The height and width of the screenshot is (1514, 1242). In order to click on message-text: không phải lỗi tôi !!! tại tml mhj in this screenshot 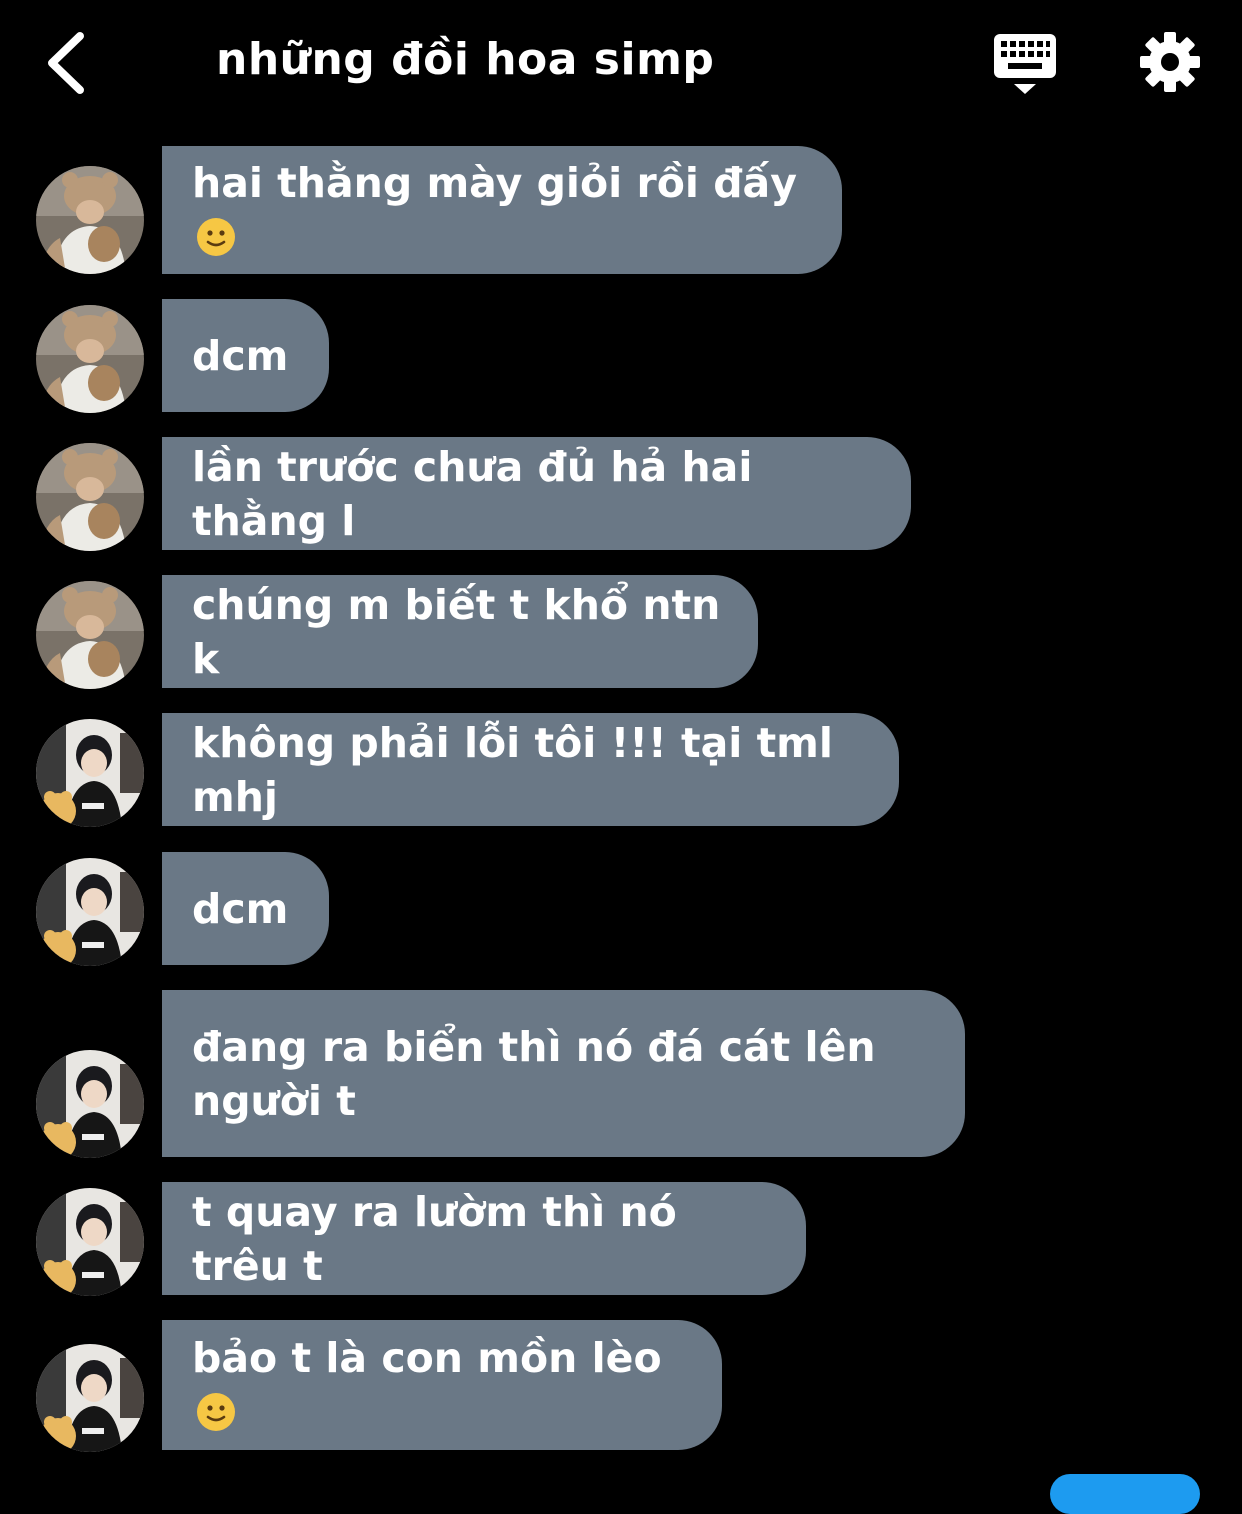, I will do `click(520, 769)`.